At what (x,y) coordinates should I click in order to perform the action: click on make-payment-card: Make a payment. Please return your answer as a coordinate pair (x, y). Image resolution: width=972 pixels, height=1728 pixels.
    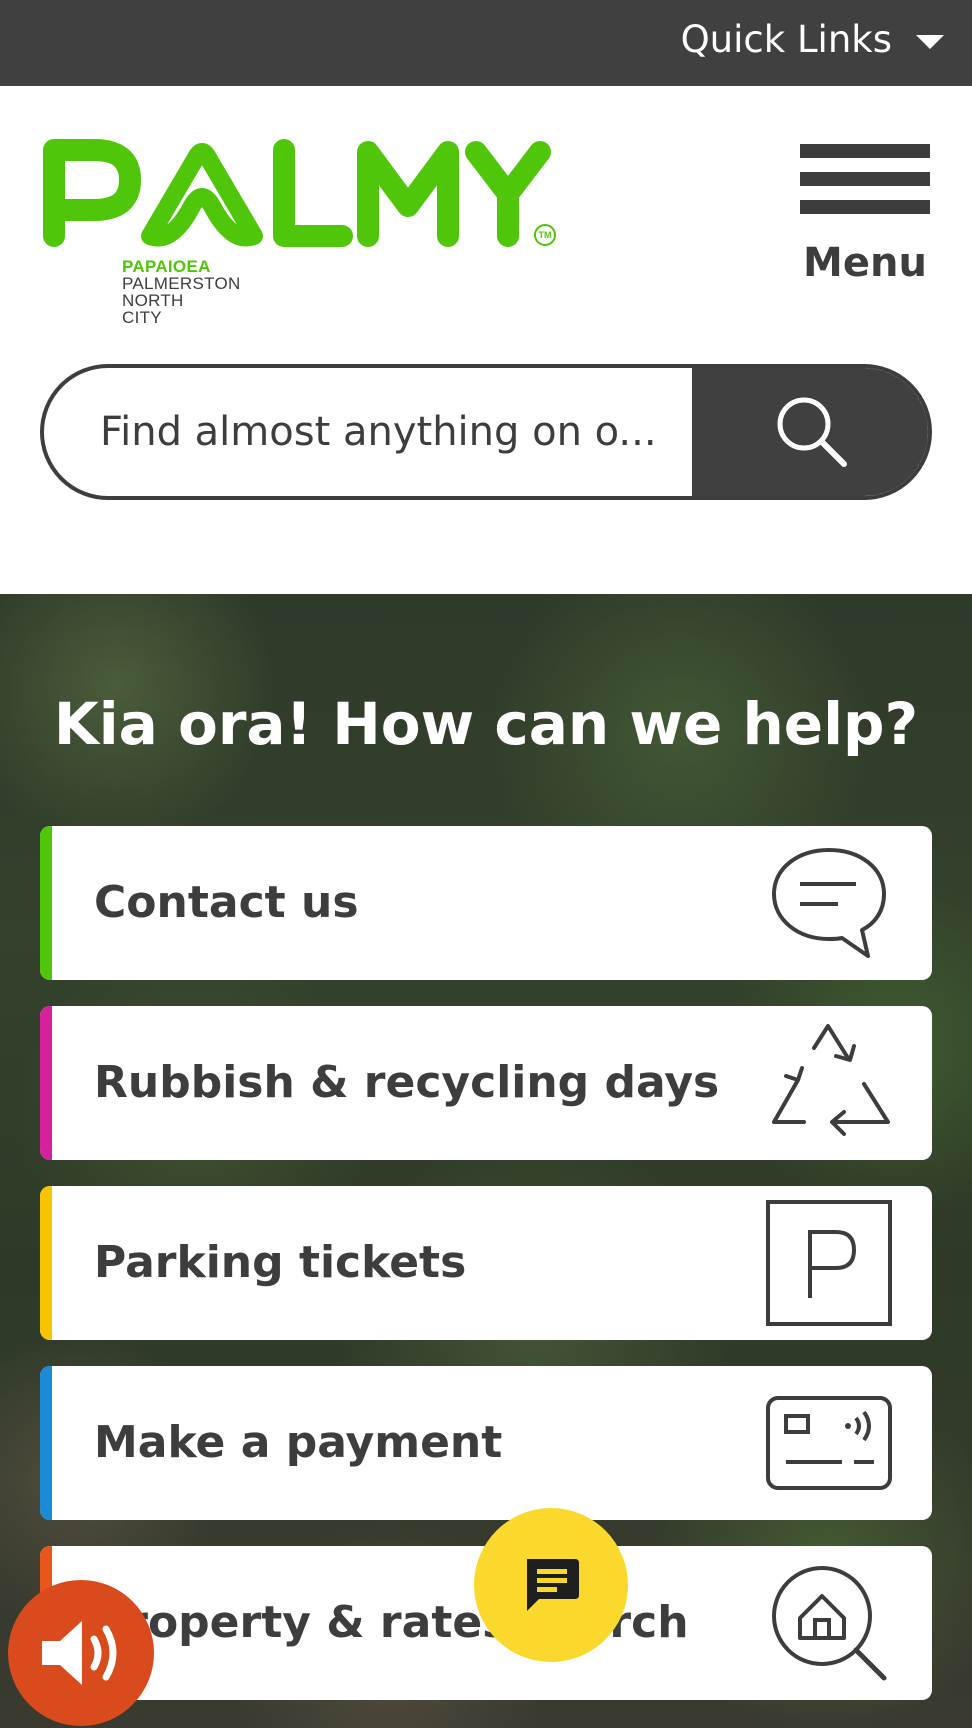
    Looking at the image, I should click on (486, 1443).